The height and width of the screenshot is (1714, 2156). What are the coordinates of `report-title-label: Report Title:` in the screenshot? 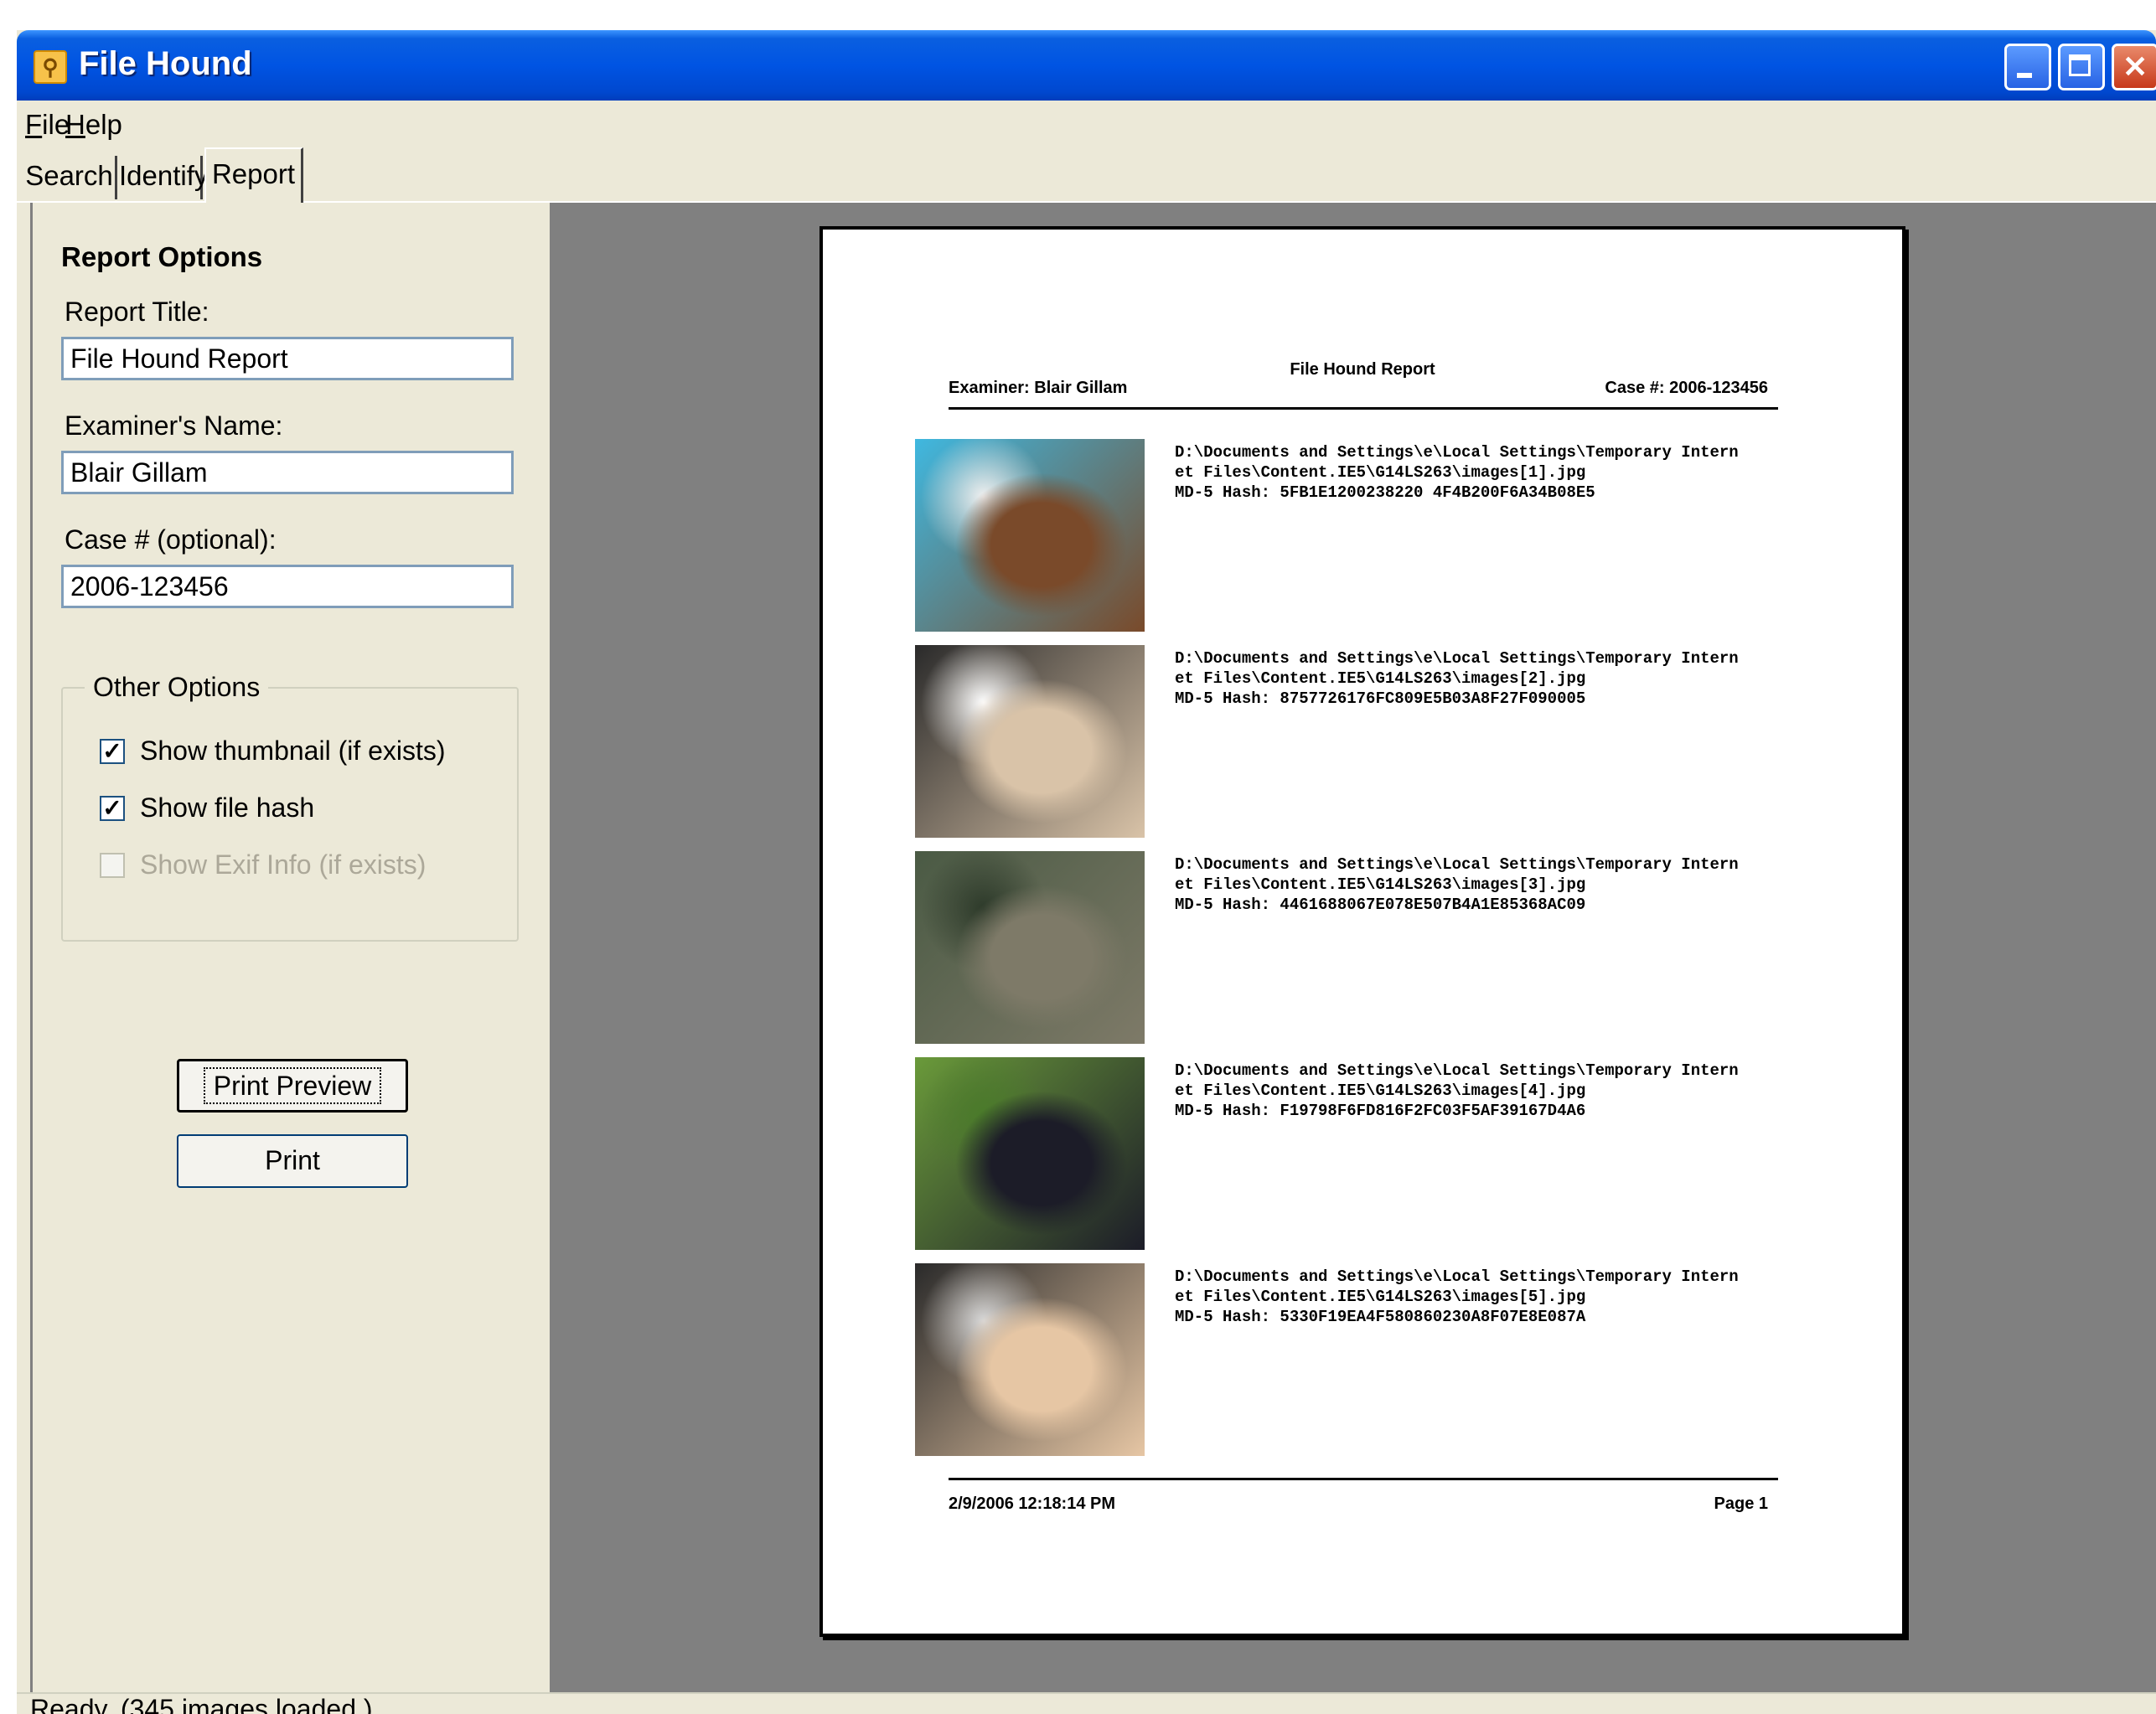 It's located at (137, 312).